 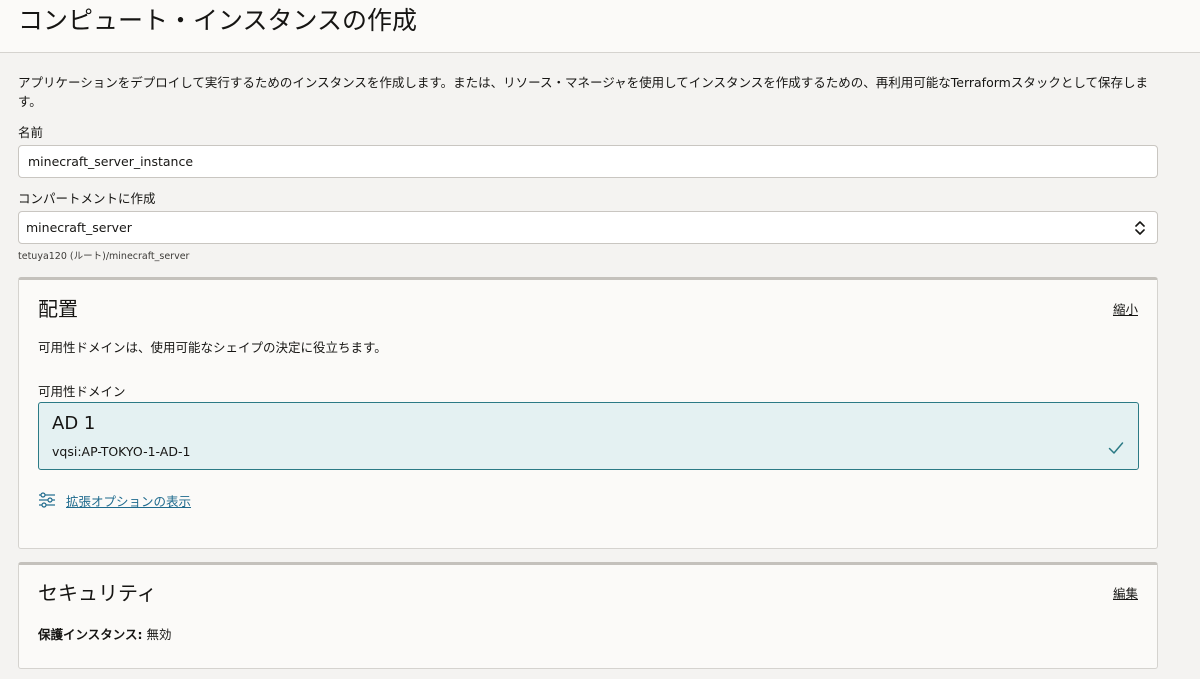 What do you see at coordinates (121, 451) in the screenshot?
I see `ad-id: vqsi:AP-TOKYO-1-AD-1` at bounding box center [121, 451].